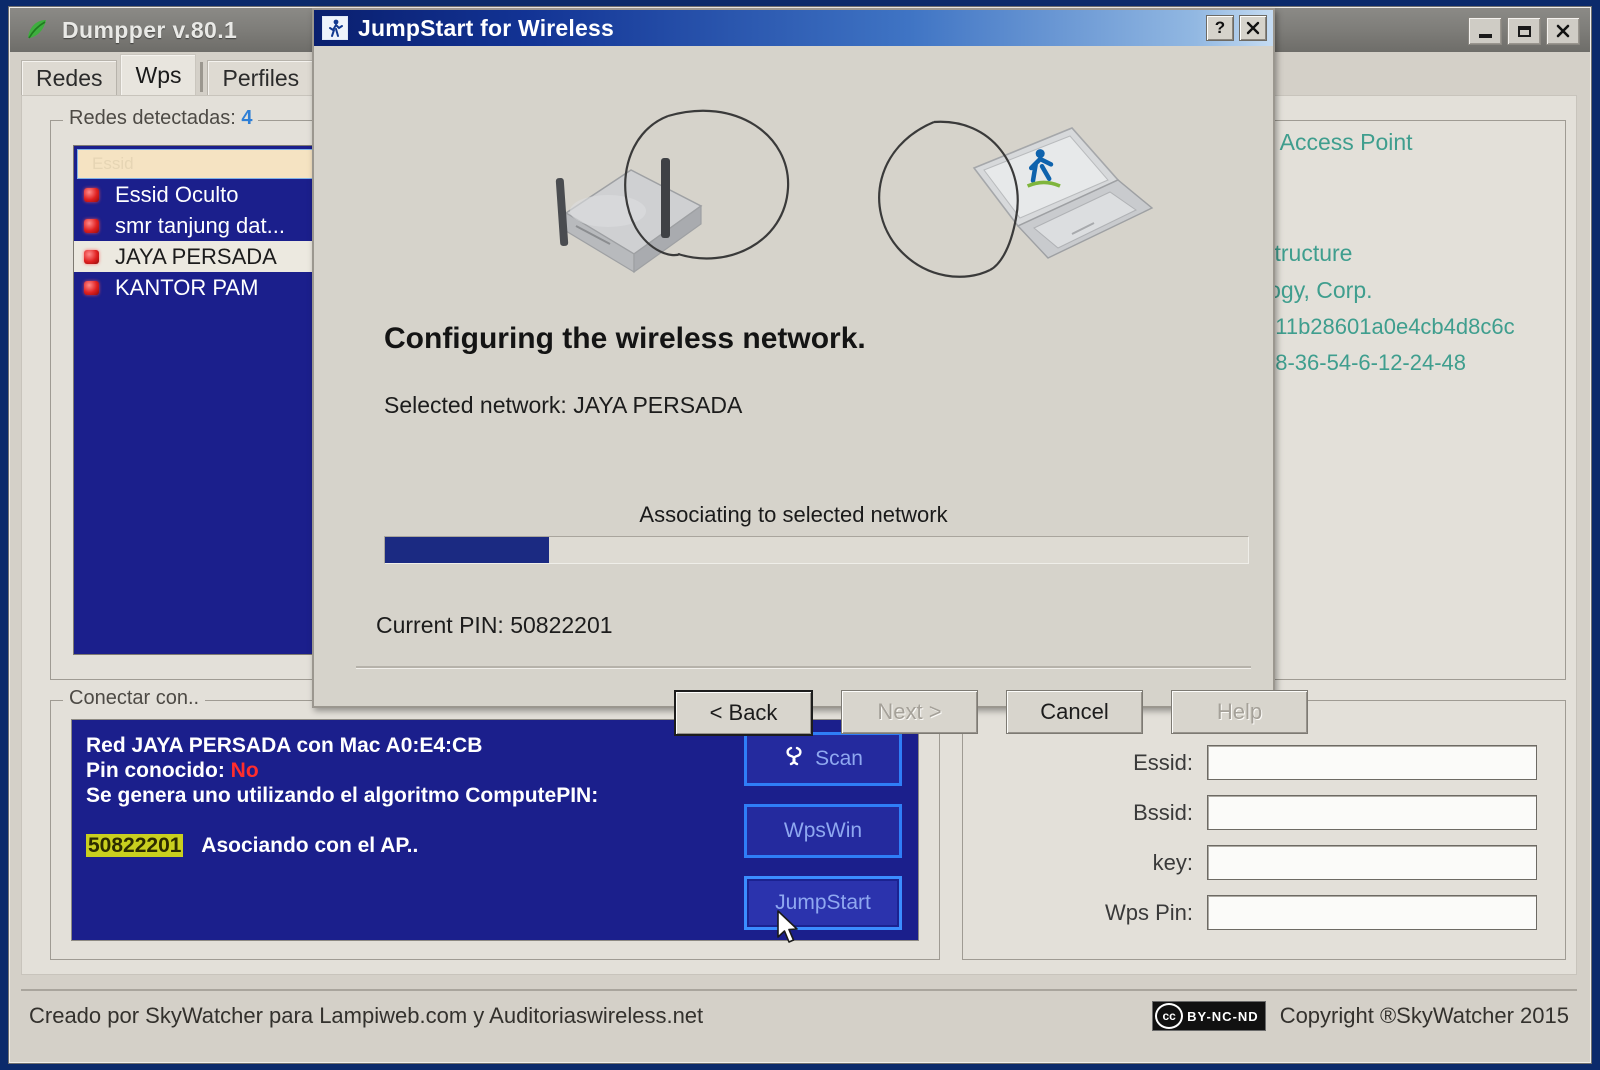 Image resolution: width=1600 pixels, height=1070 pixels. Describe the element at coordinates (1318, 290) in the screenshot. I see `info-line-vendor: logy, Corp.` at that location.